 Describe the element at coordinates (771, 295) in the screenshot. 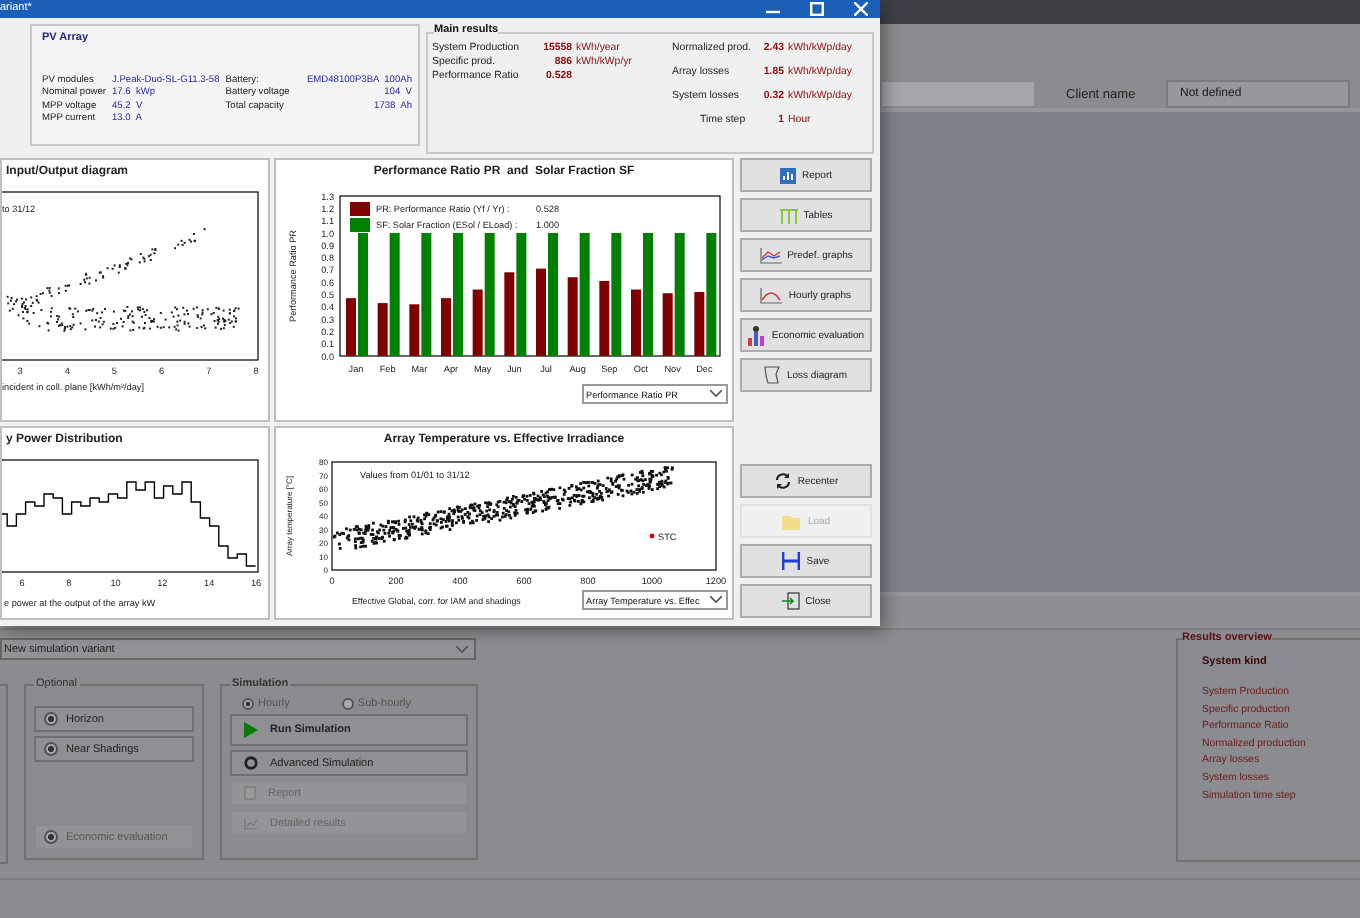

I see `curve-chart-icon` at that location.